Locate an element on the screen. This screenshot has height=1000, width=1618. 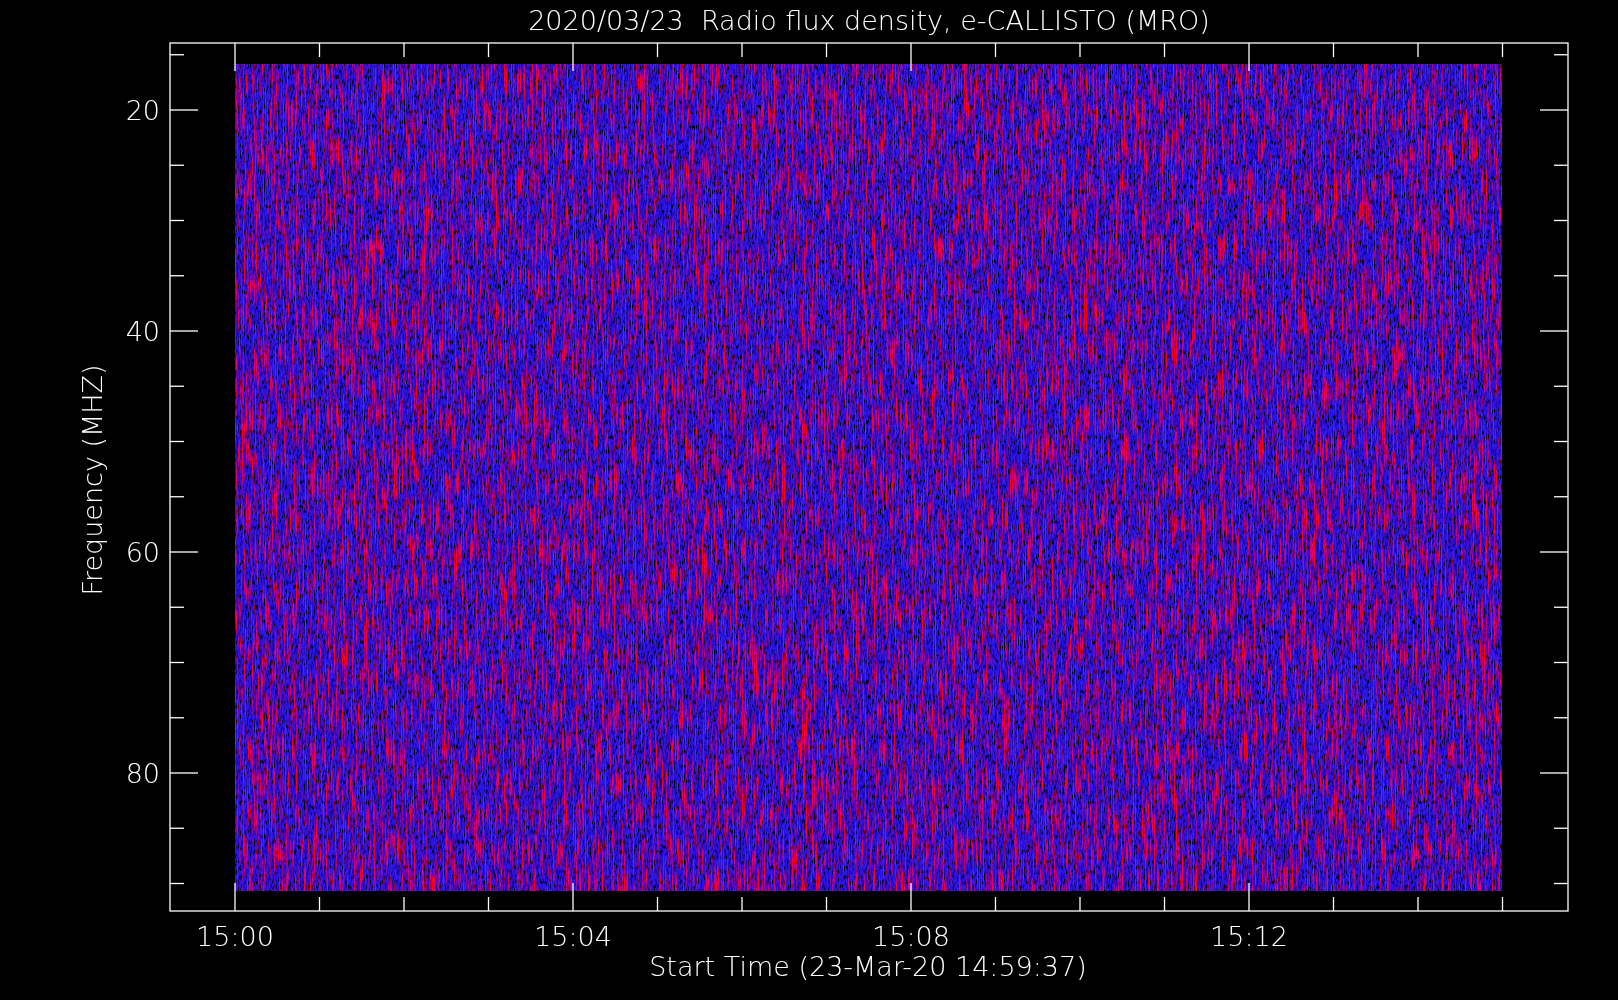
axis-tick-label: 15:12 is located at coordinates (1249, 936).